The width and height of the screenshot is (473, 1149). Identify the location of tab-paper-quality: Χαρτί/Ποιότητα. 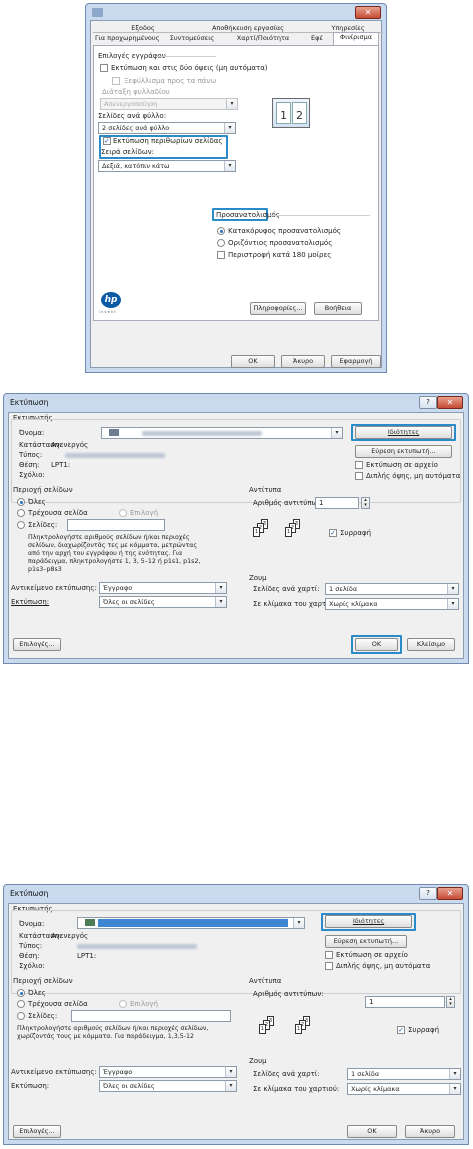
(263, 38).